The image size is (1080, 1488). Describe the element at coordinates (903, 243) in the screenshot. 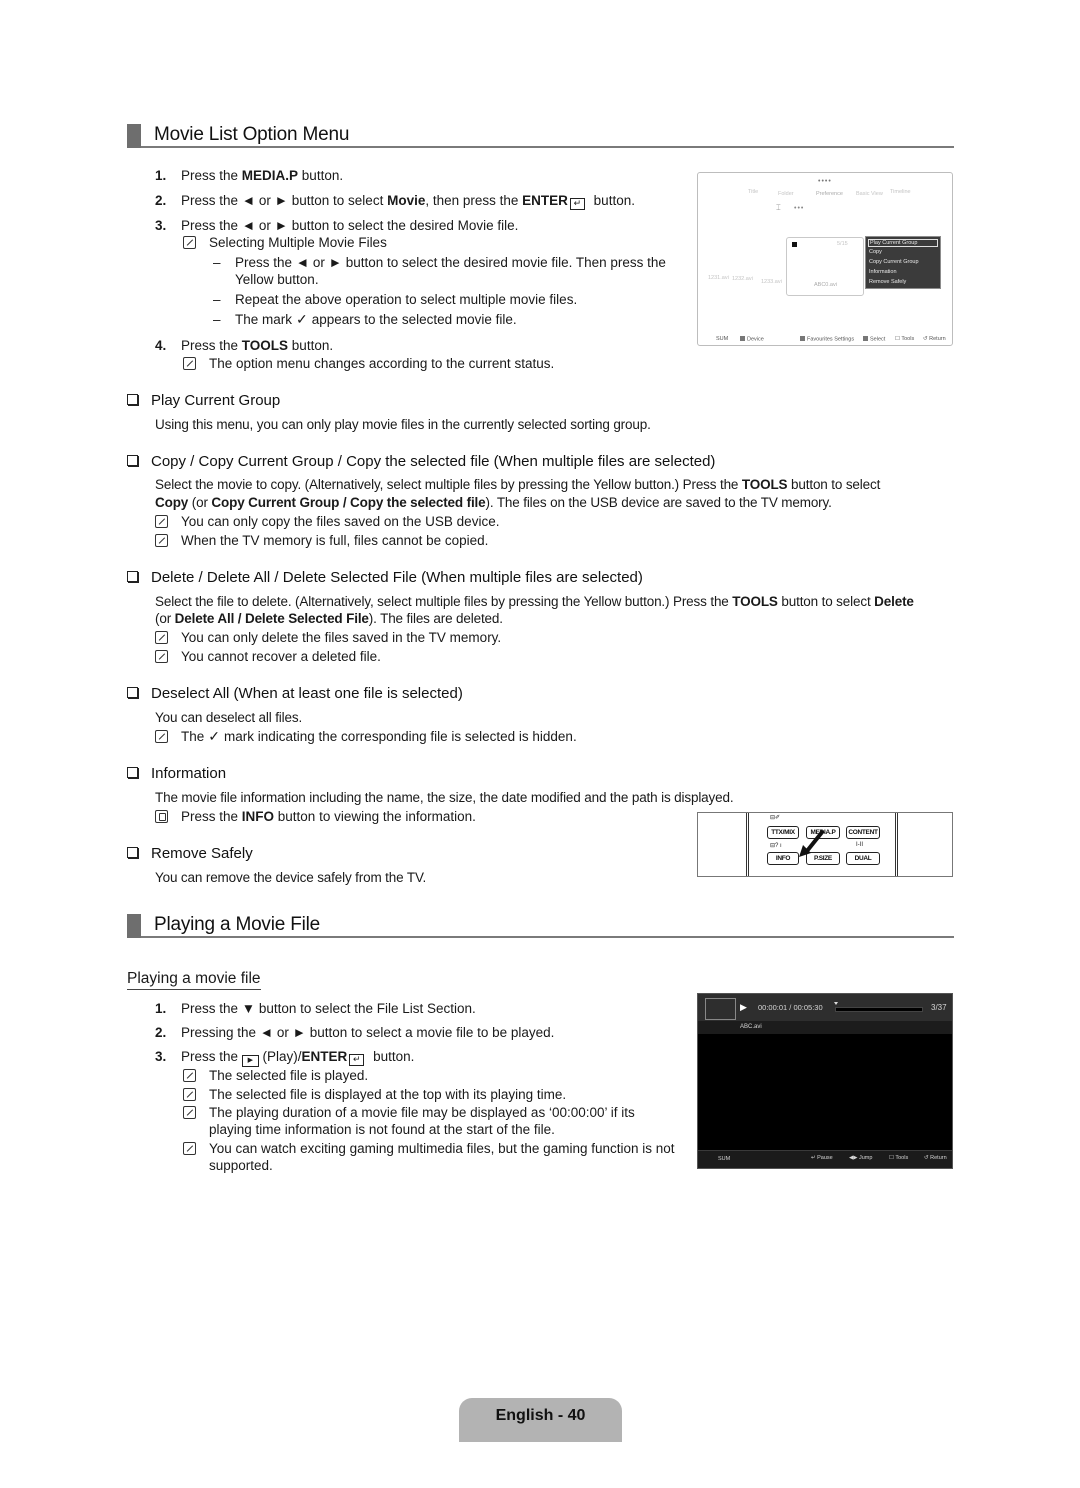

I see `menu-item-play-current-group: Play Current Group` at that location.